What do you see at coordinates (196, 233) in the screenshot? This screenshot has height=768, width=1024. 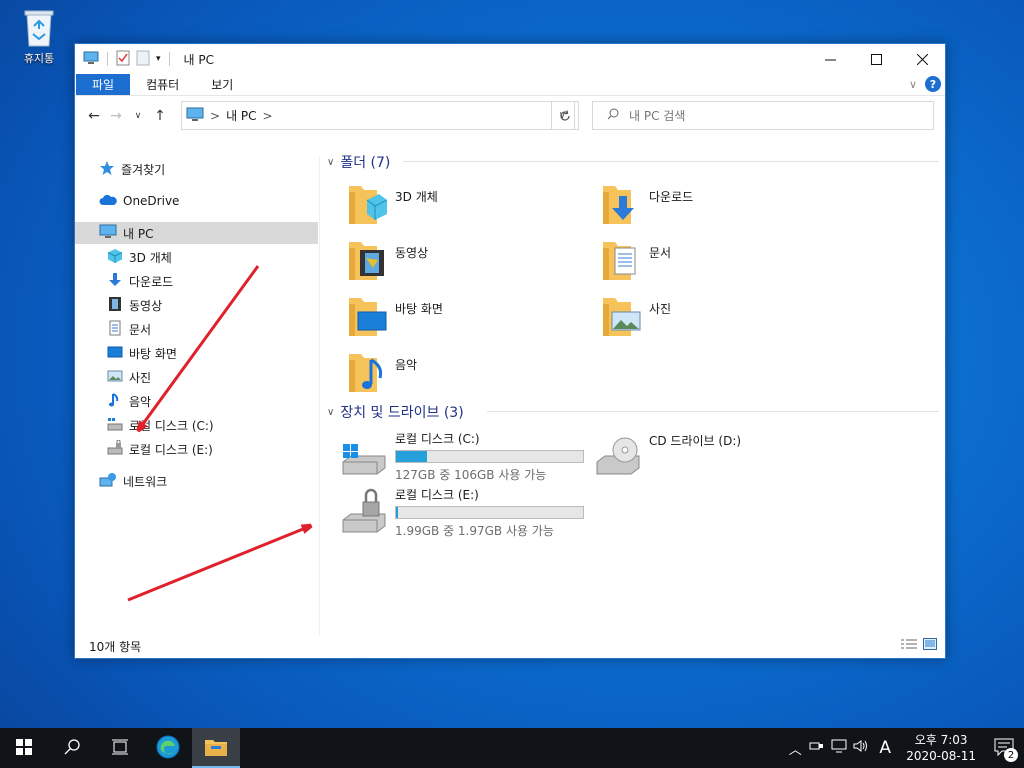 I see `sidebar-item-this-pc: 내 PC` at bounding box center [196, 233].